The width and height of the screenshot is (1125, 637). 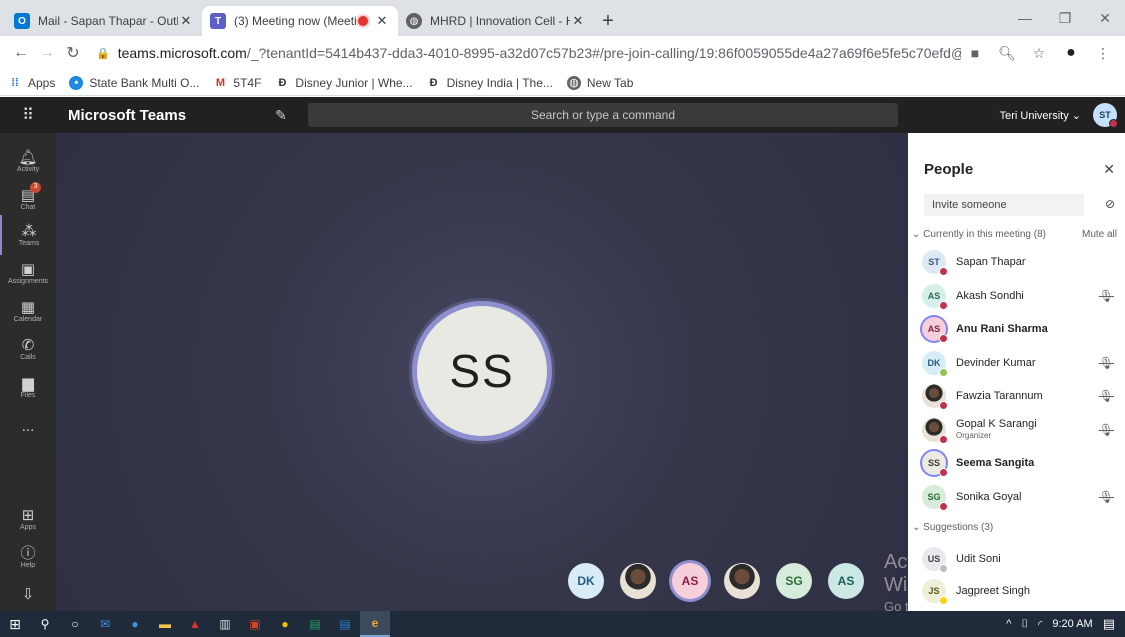 What do you see at coordinates (1065, 18) in the screenshot?
I see `restore-icon: ❐` at bounding box center [1065, 18].